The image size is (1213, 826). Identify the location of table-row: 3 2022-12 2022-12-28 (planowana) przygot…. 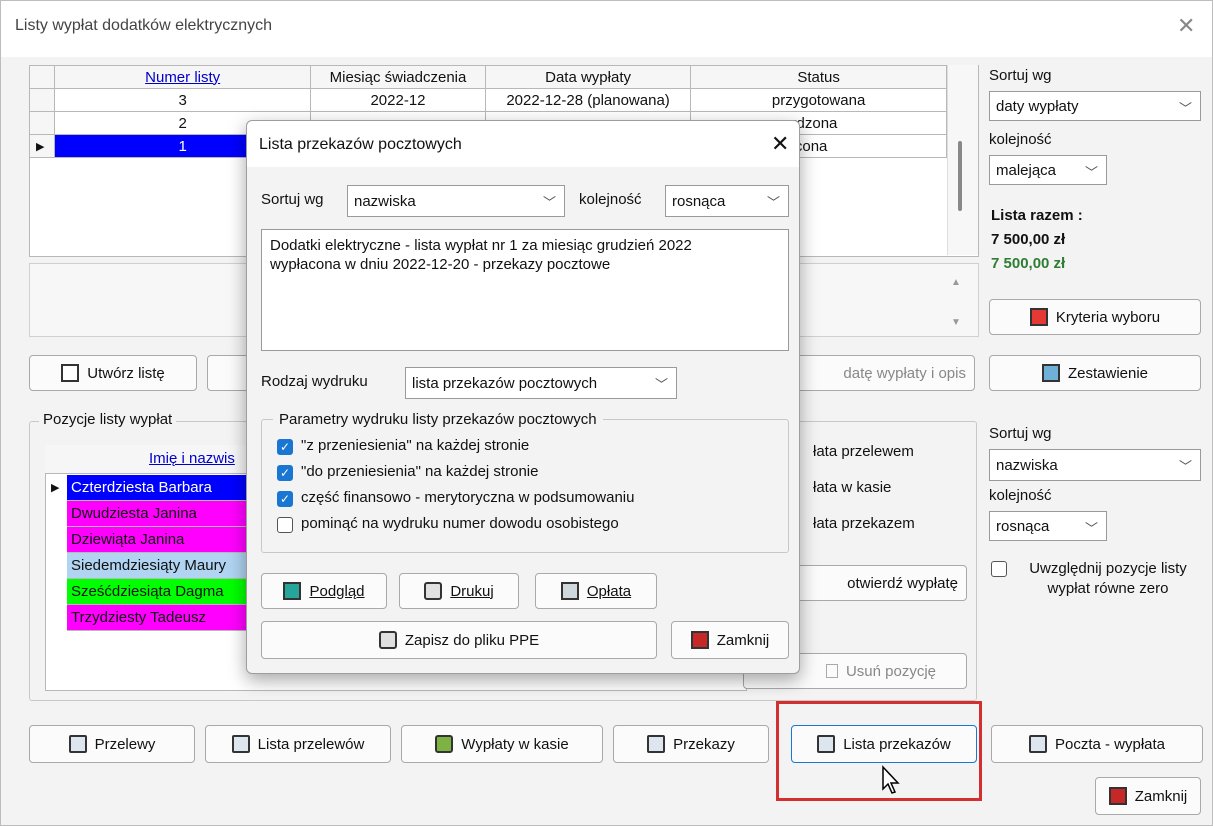
(487, 100).